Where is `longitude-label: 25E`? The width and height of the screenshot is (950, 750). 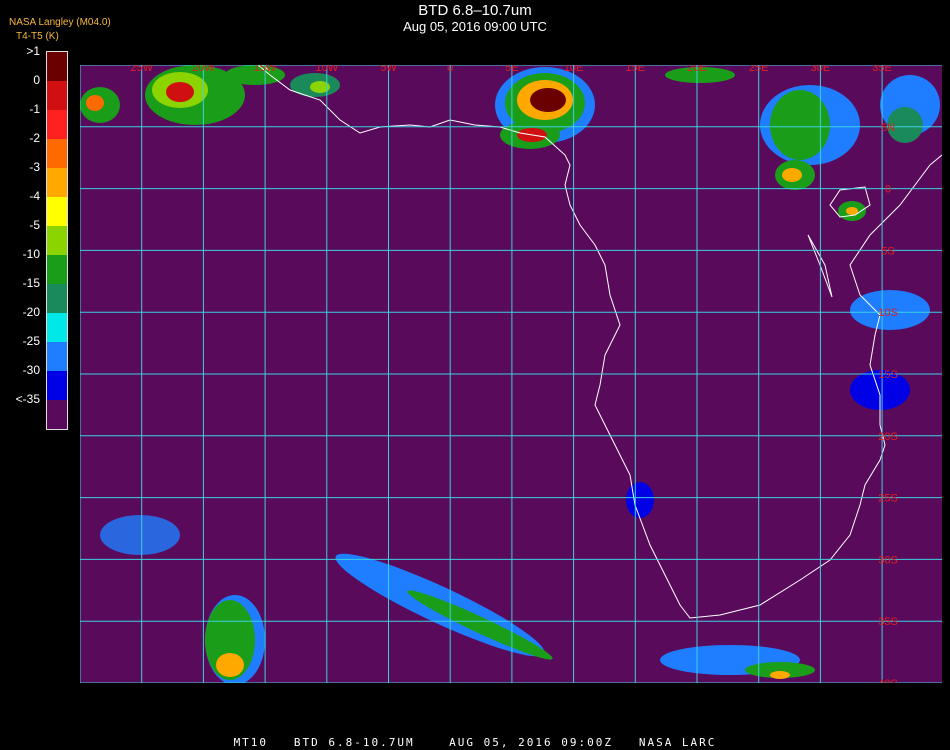
longitude-label: 25E is located at coordinates (759, 69).